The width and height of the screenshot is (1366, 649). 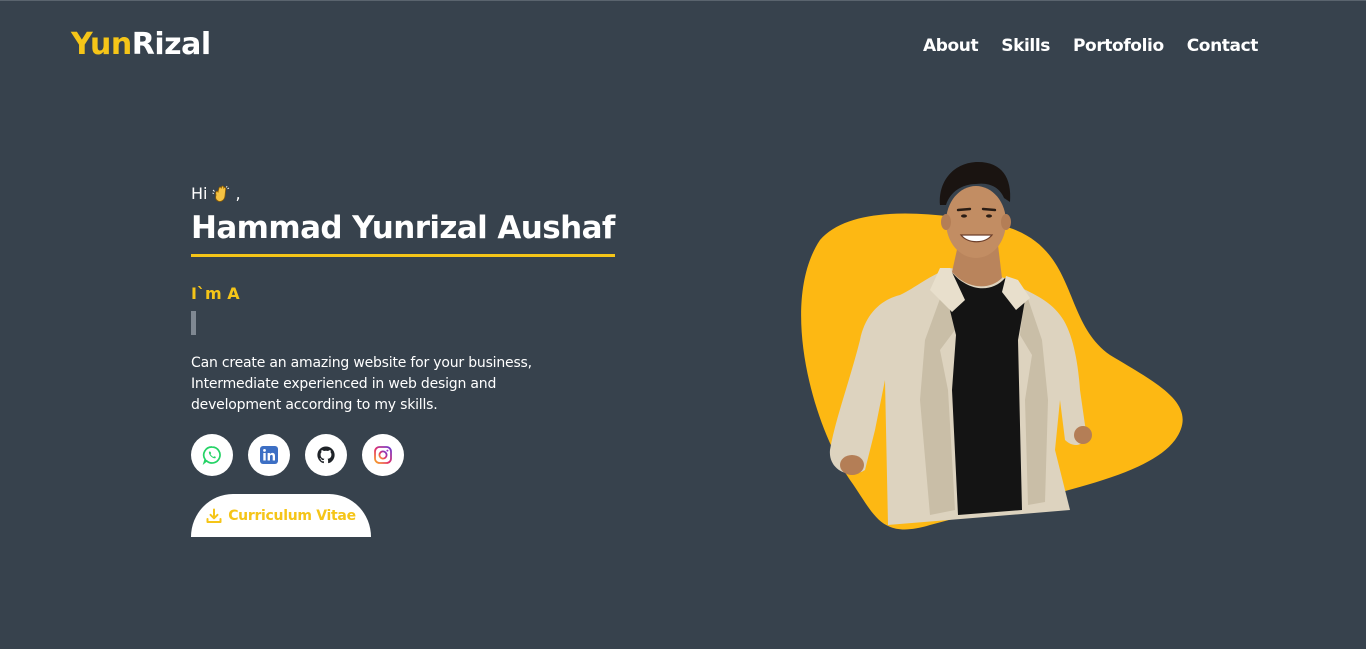 I want to click on instagram-button, so click(x=383, y=455).